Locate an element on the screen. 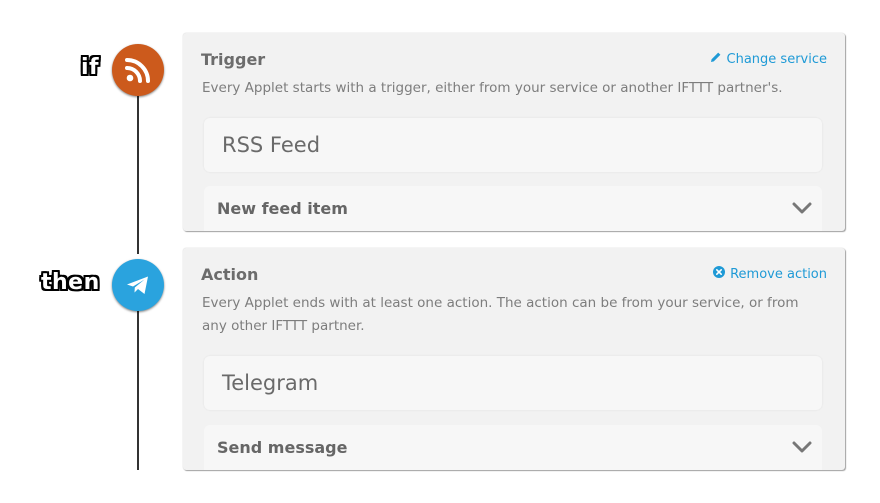 The width and height of the screenshot is (880, 503). then-step-label: then is located at coordinates (70, 282).